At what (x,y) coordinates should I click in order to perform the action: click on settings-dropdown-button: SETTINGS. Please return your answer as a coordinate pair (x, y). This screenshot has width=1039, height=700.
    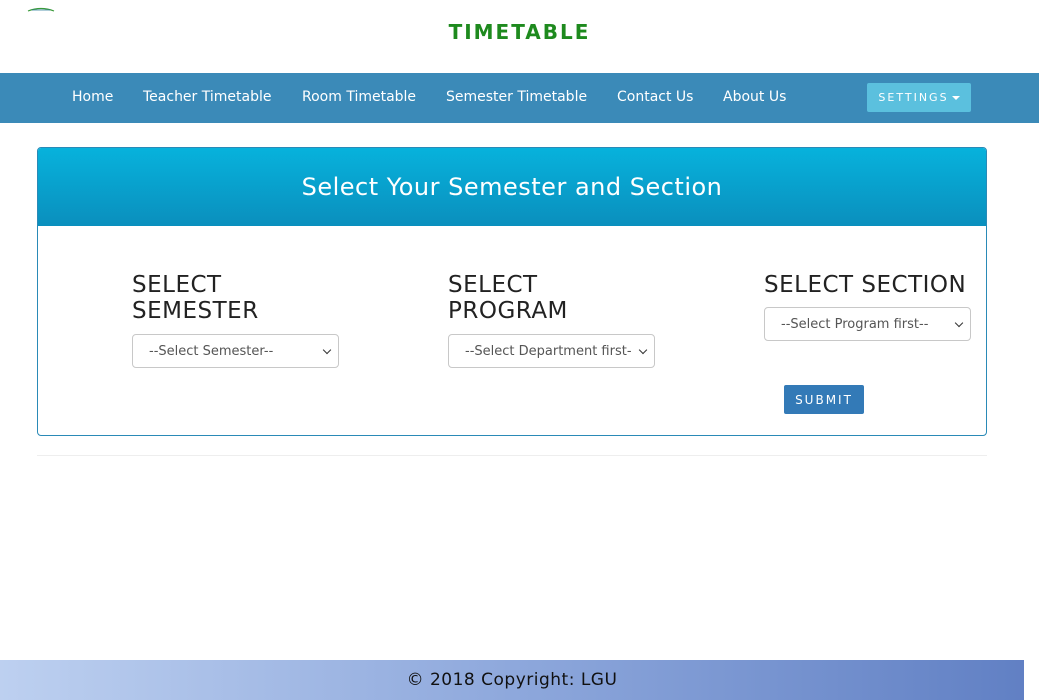
    Looking at the image, I should click on (919, 97).